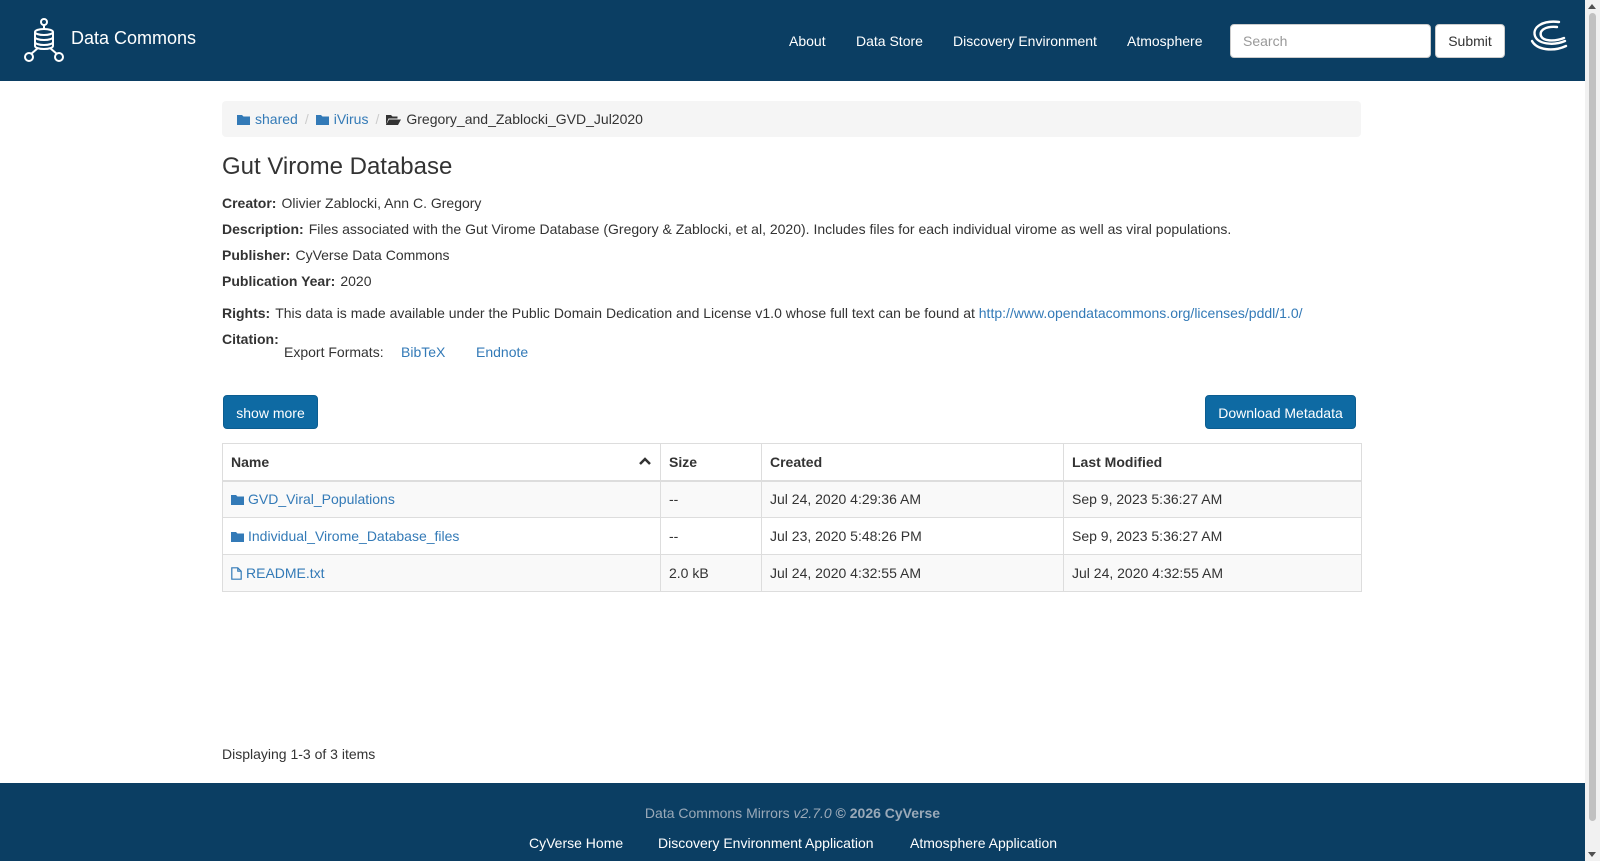  What do you see at coordinates (766, 843) in the screenshot?
I see `footer-link-discovery-environment: Discovery Environment Application` at bounding box center [766, 843].